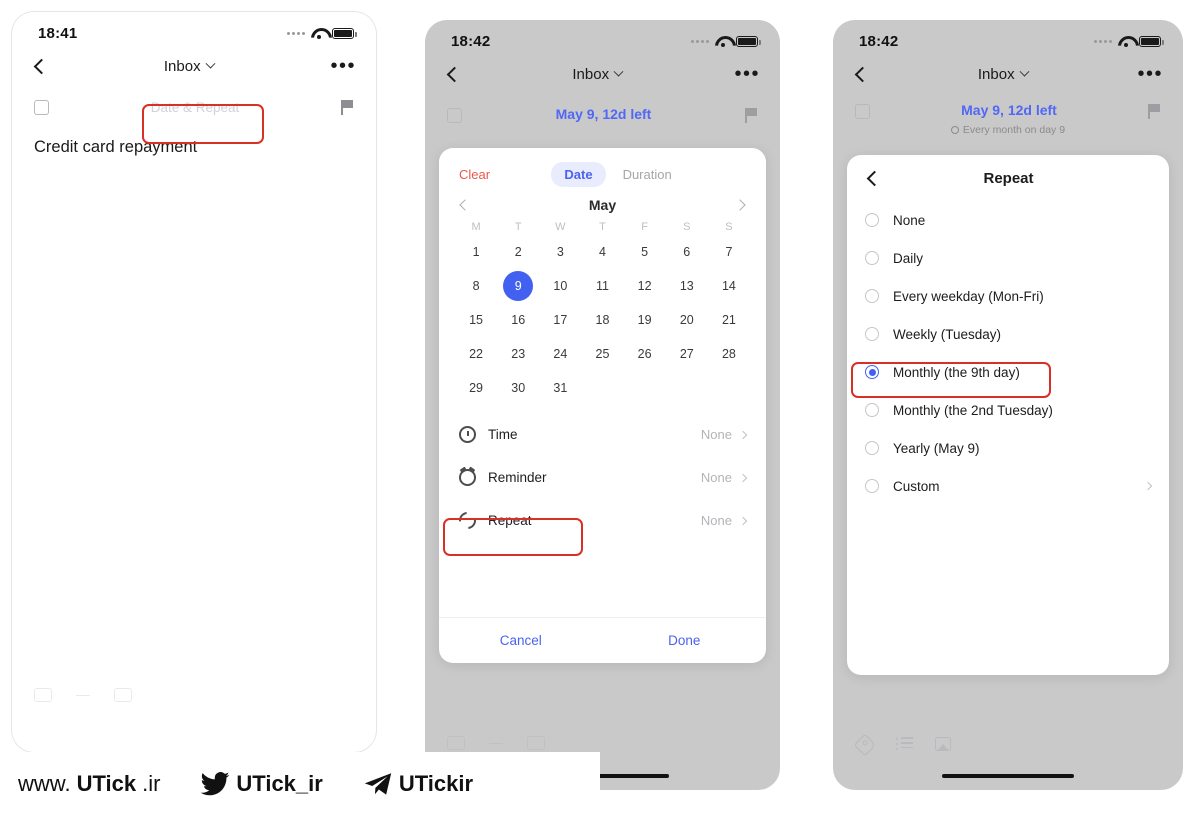 The width and height of the screenshot is (1200, 816). What do you see at coordinates (645, 320) in the screenshot?
I see `calendar-day: 19` at bounding box center [645, 320].